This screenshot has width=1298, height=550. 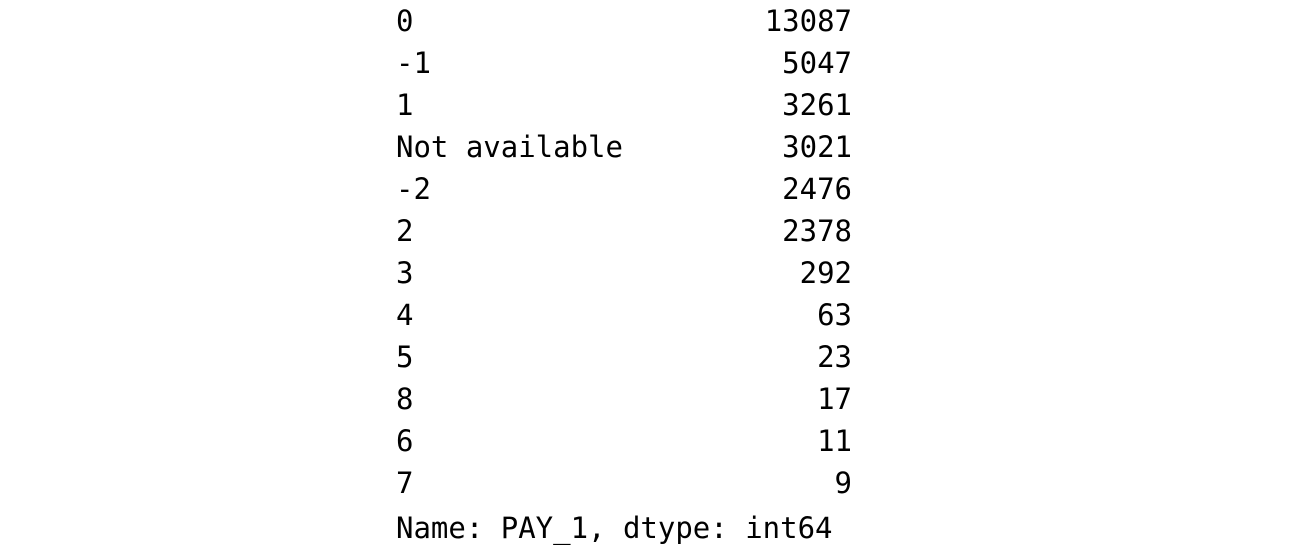 What do you see at coordinates (834, 399) in the screenshot?
I see `row-value: 17` at bounding box center [834, 399].